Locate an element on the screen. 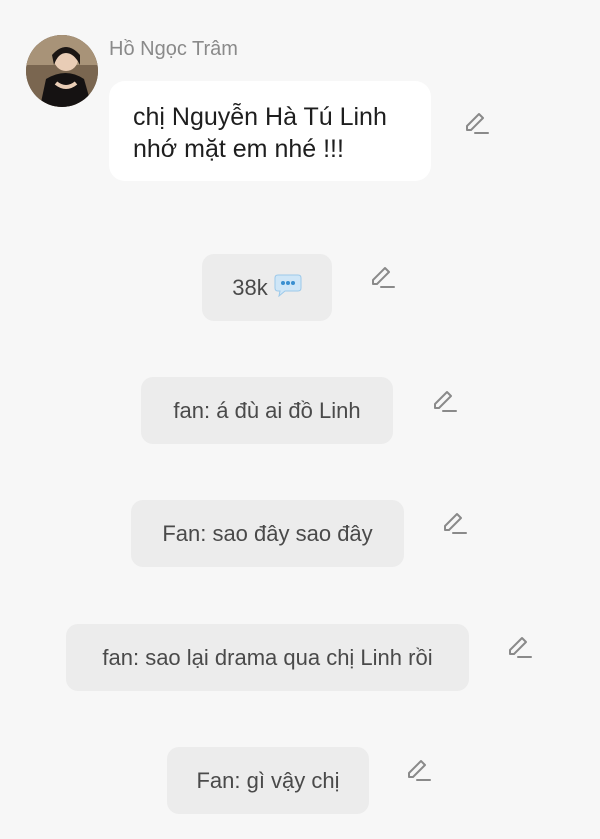  comment-chip: fan: á đù ai đồ Linh is located at coordinates (267, 410).